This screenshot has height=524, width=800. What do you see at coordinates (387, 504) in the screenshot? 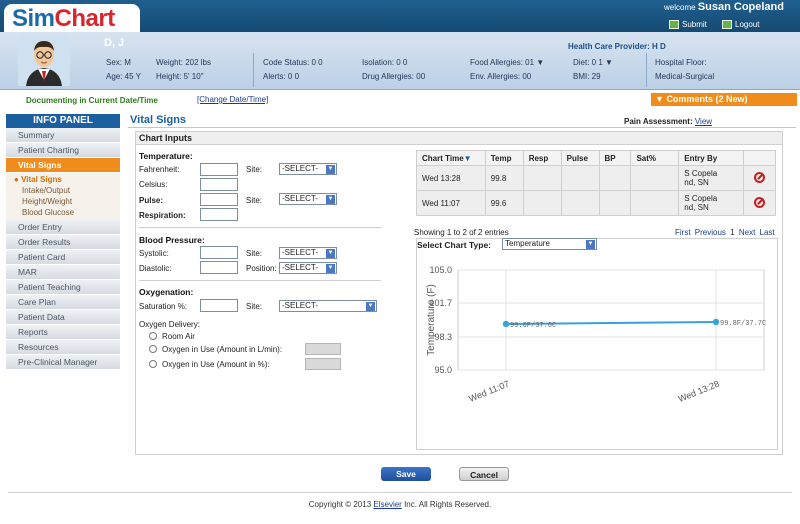
I see `footer-elsevier-link: Elsevier` at bounding box center [387, 504].